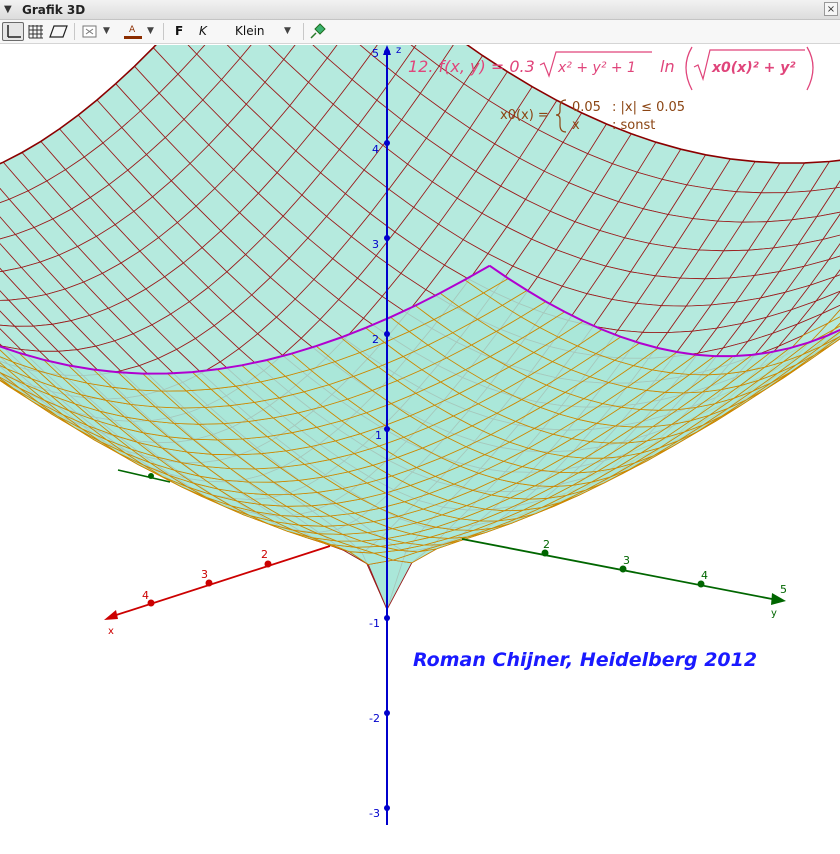 The image size is (840, 854). I want to click on case2-value: x, so click(576, 125).